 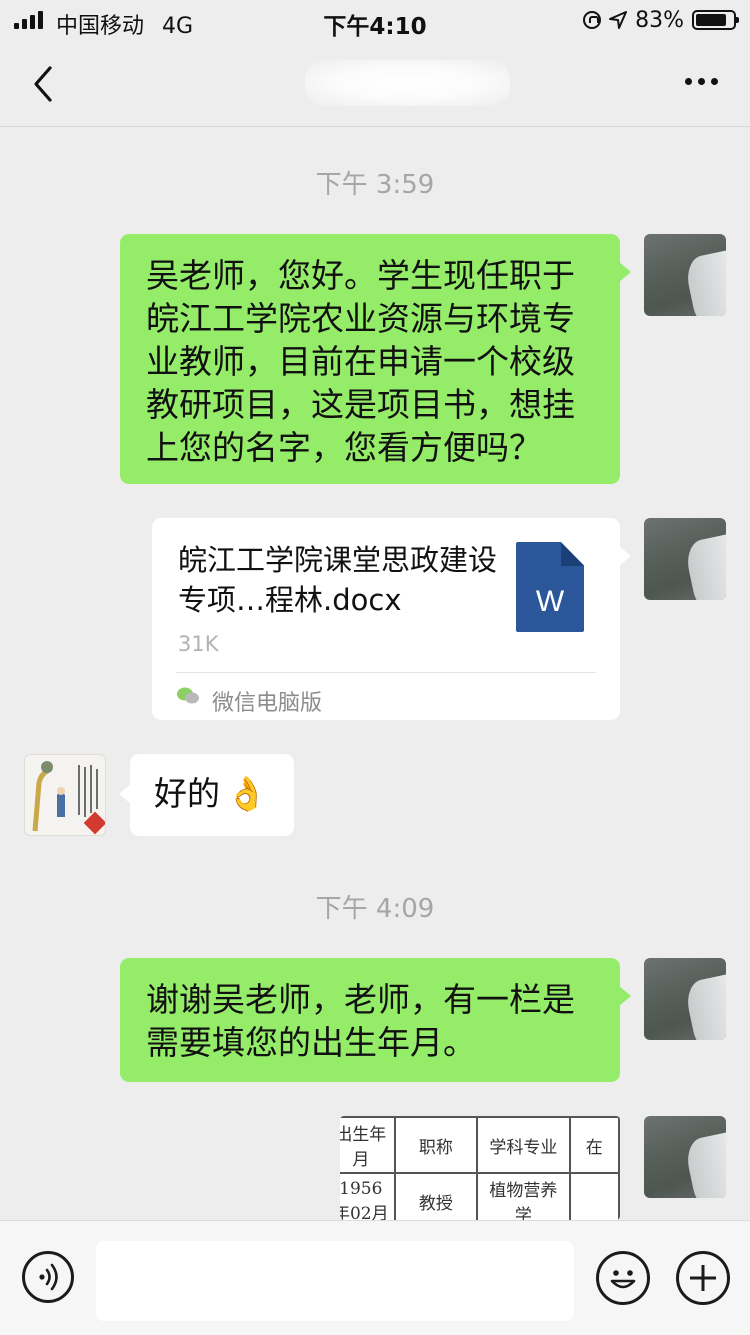 I want to click on message-text: 谢谢吴老师，老师，有一栏是需要填您的出生年月。, so click(x=360, y=1021).